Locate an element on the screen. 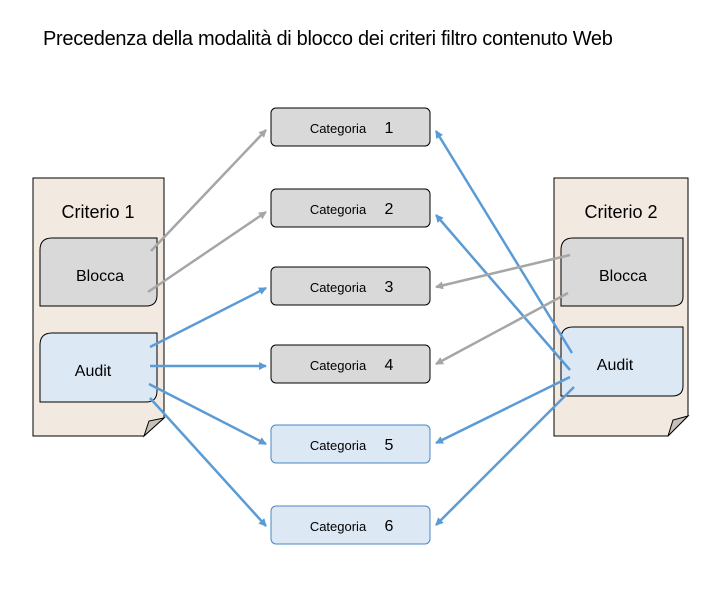 This screenshot has height=598, width=714. policy-1-block-label: Blocca is located at coordinates (100, 276).